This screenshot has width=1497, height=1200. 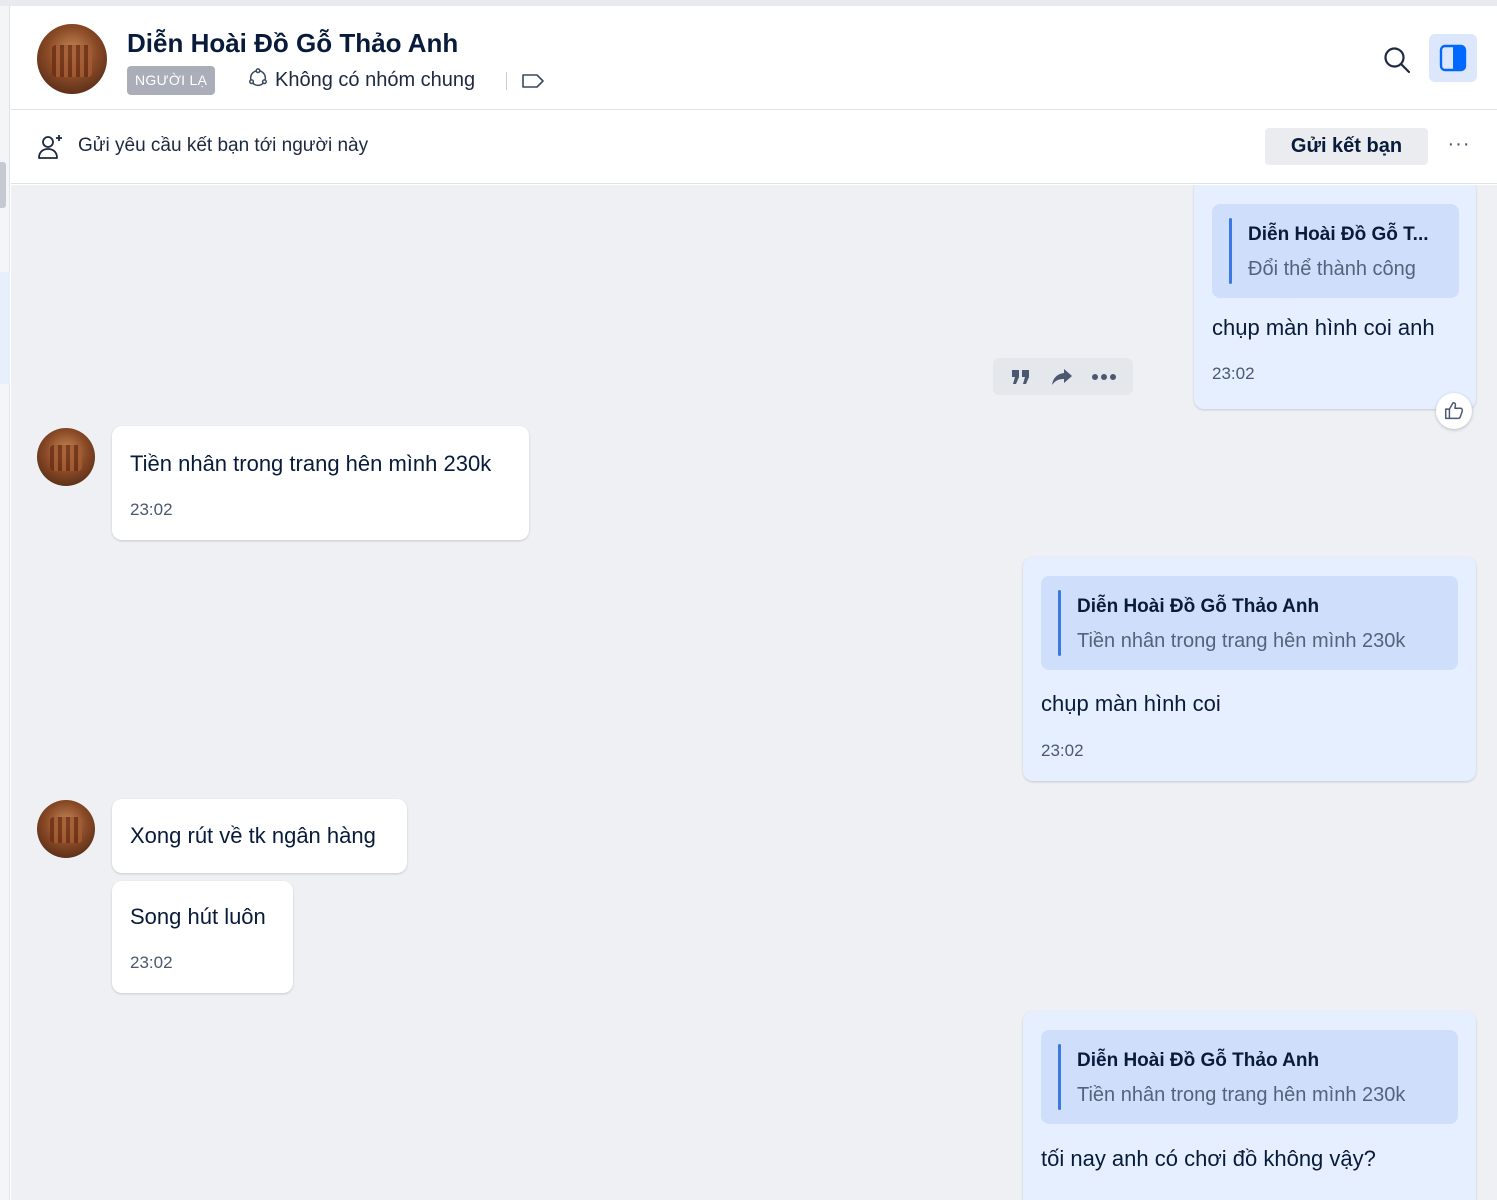 I want to click on message-text: Song hút luôn, so click(x=198, y=916).